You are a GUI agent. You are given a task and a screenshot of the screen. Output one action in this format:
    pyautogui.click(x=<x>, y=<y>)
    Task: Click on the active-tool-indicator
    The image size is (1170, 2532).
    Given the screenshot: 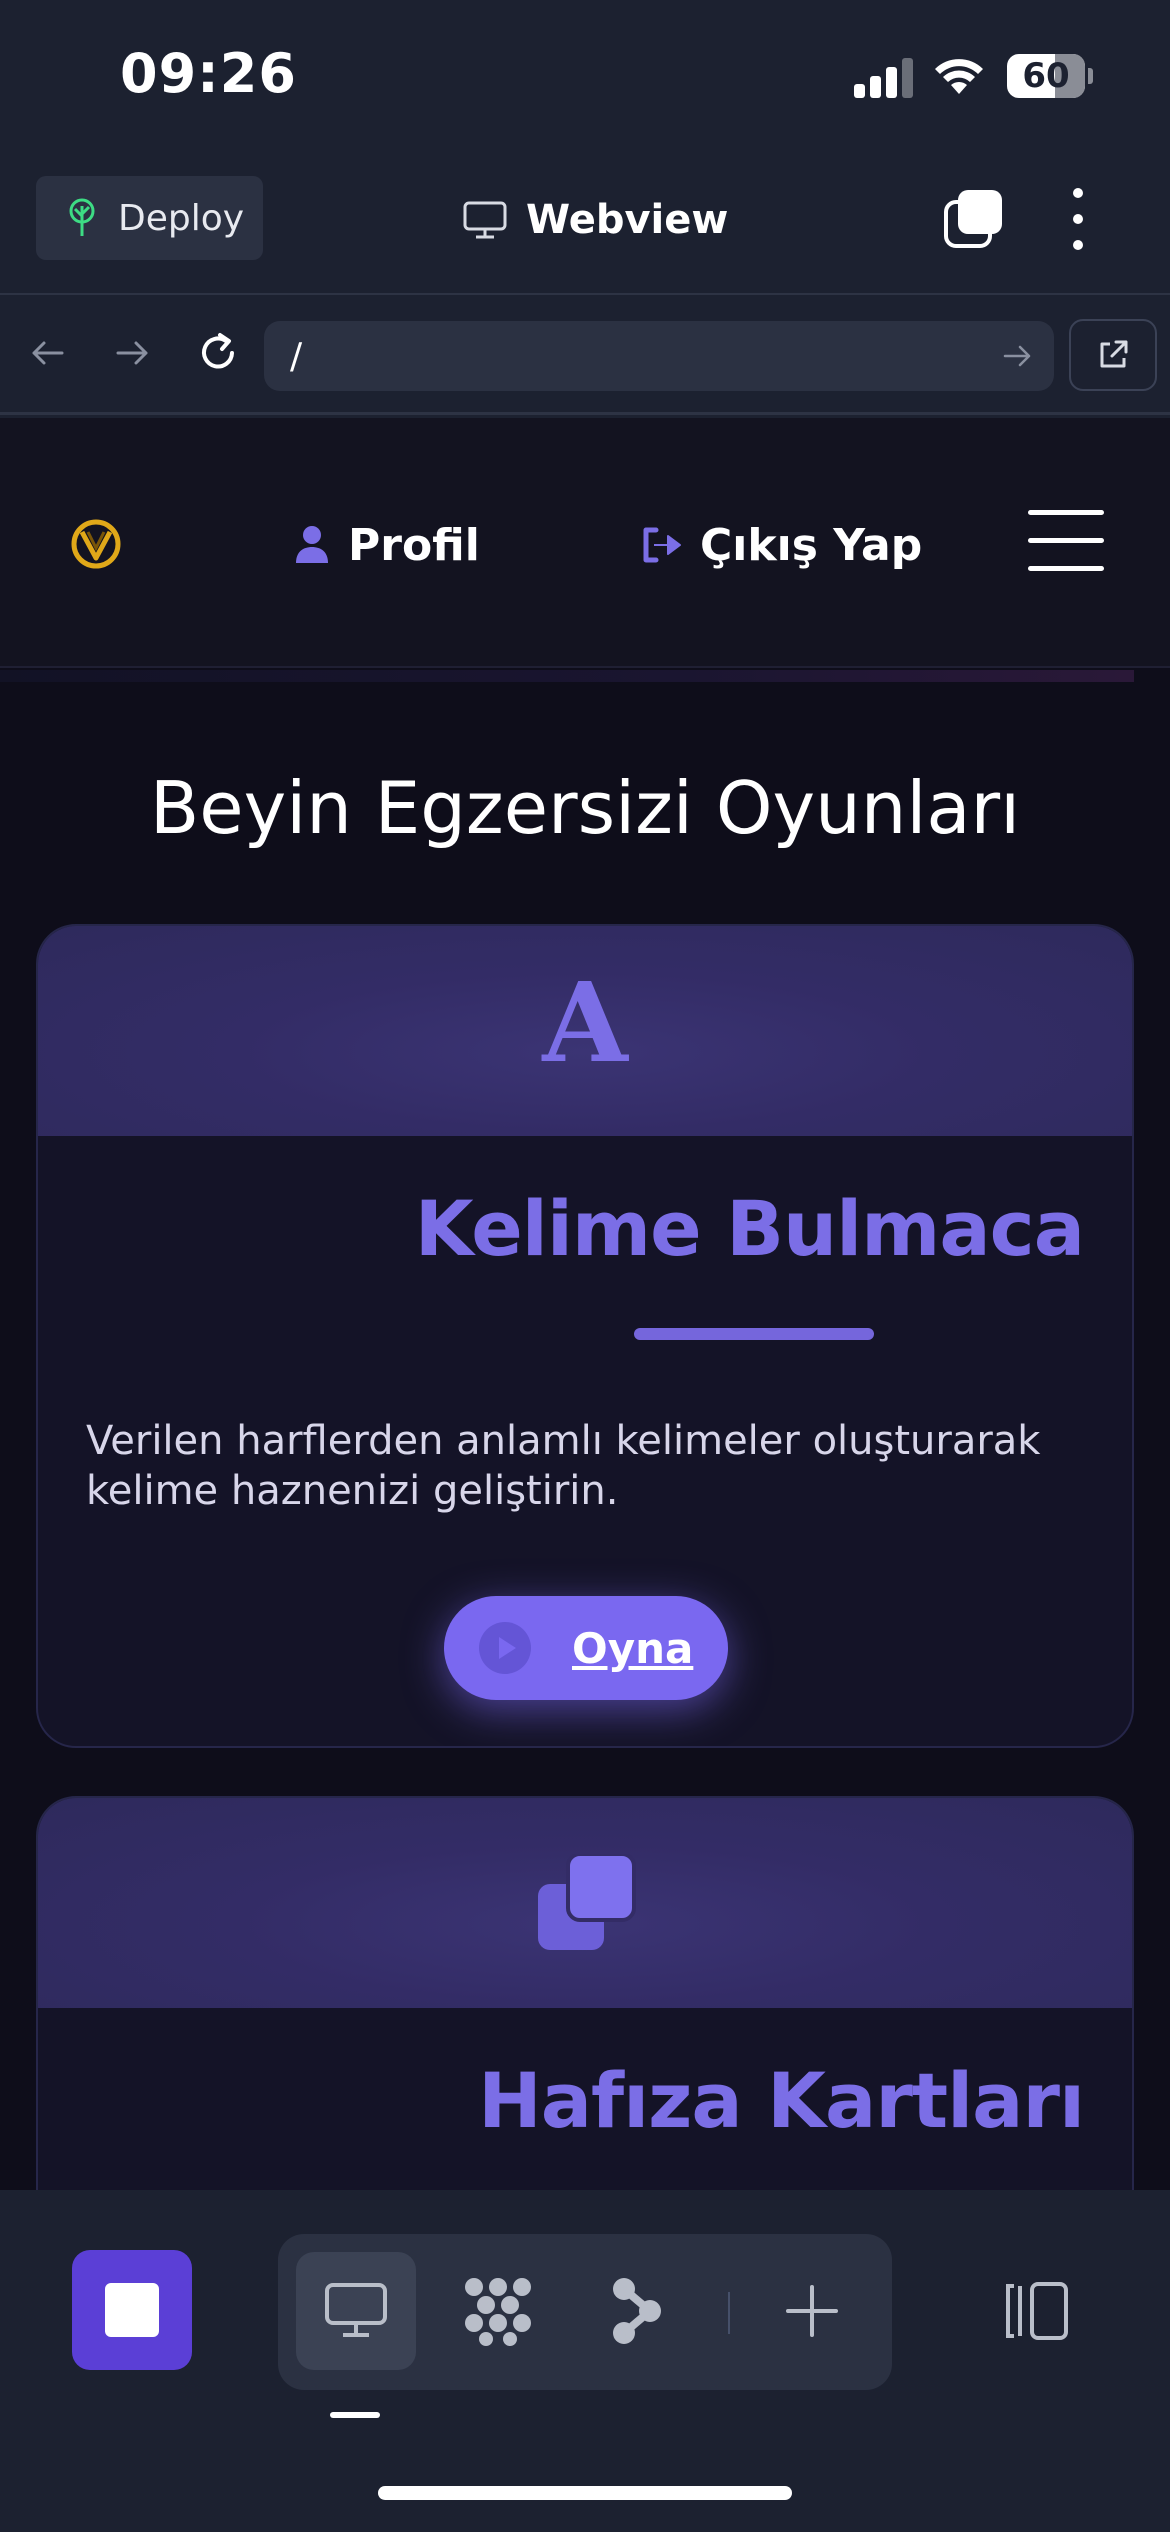 What is the action you would take?
    pyautogui.click(x=355, y=2415)
    